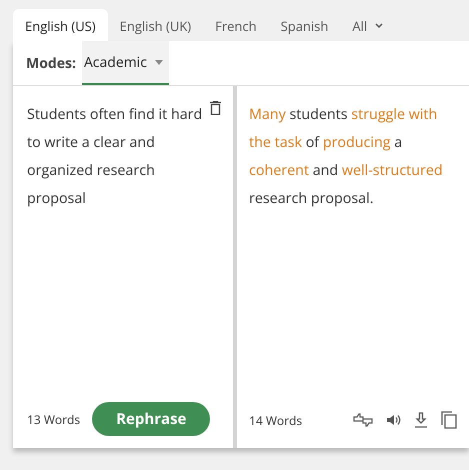 The width and height of the screenshot is (469, 470). What do you see at coordinates (51, 63) in the screenshot?
I see `modes-label: Modes:` at bounding box center [51, 63].